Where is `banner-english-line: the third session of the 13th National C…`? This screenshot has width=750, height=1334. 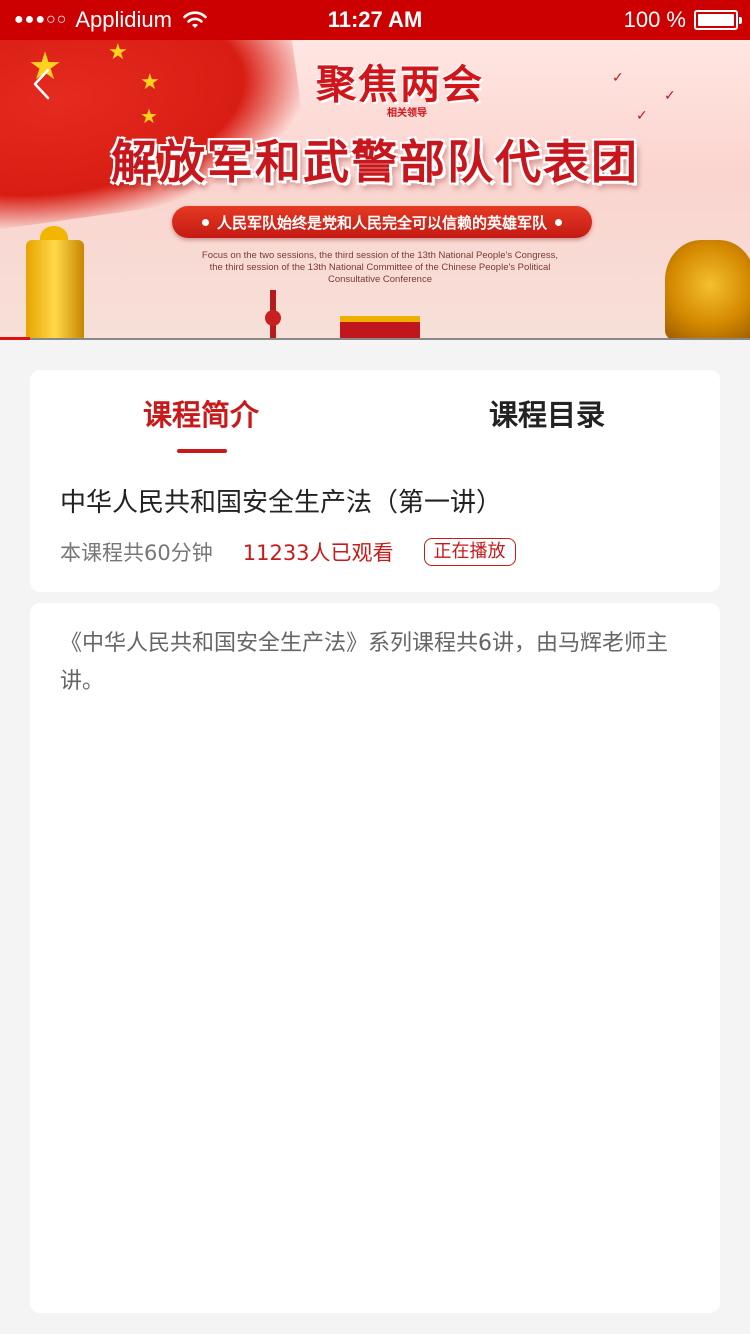
banner-english-line: the third session of the 13th National C… is located at coordinates (380, 267).